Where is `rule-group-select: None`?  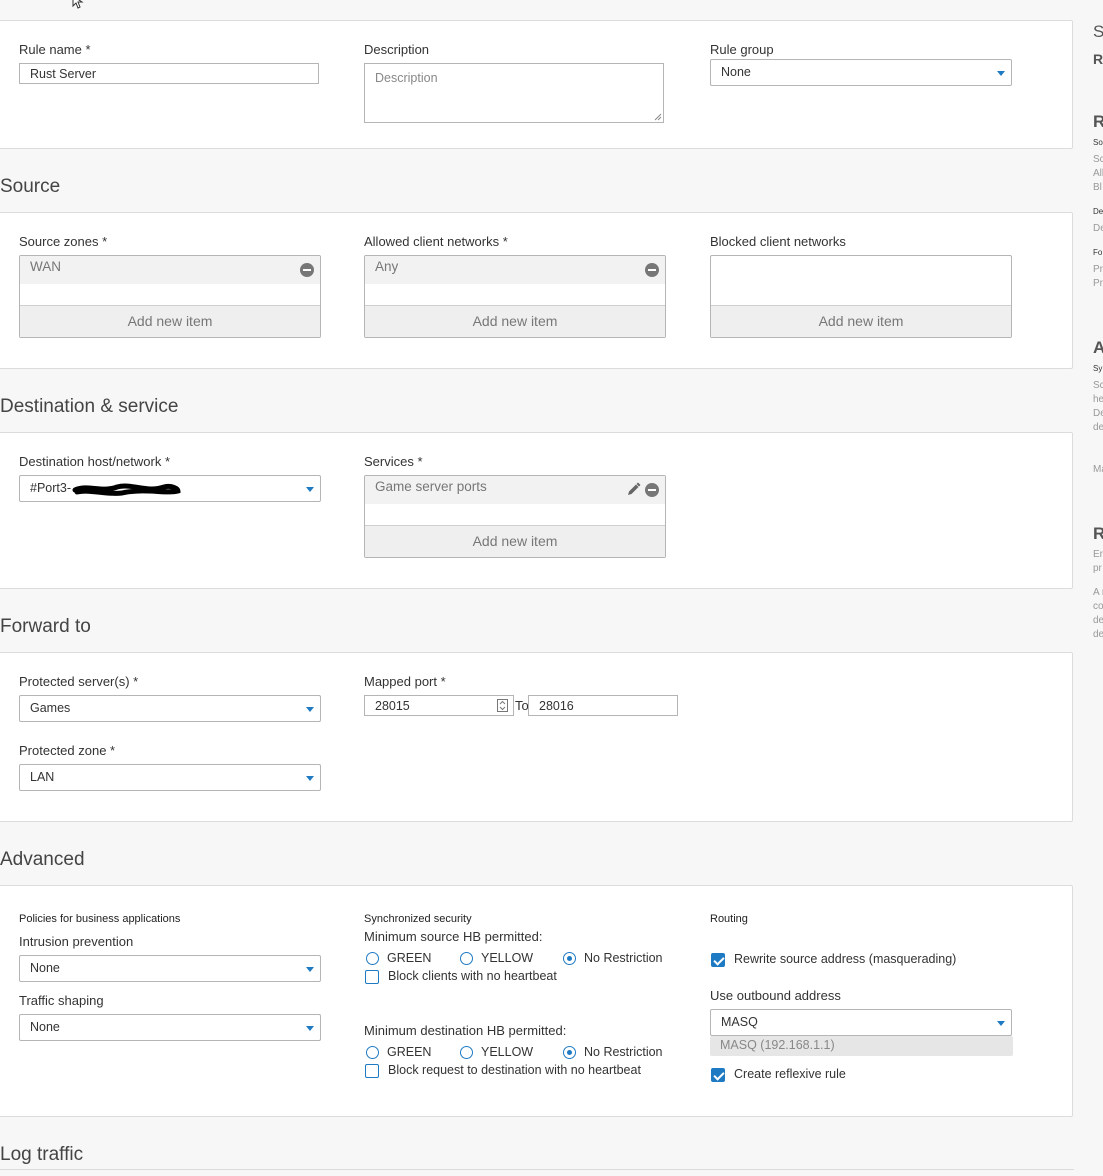 rule-group-select: None is located at coordinates (861, 72).